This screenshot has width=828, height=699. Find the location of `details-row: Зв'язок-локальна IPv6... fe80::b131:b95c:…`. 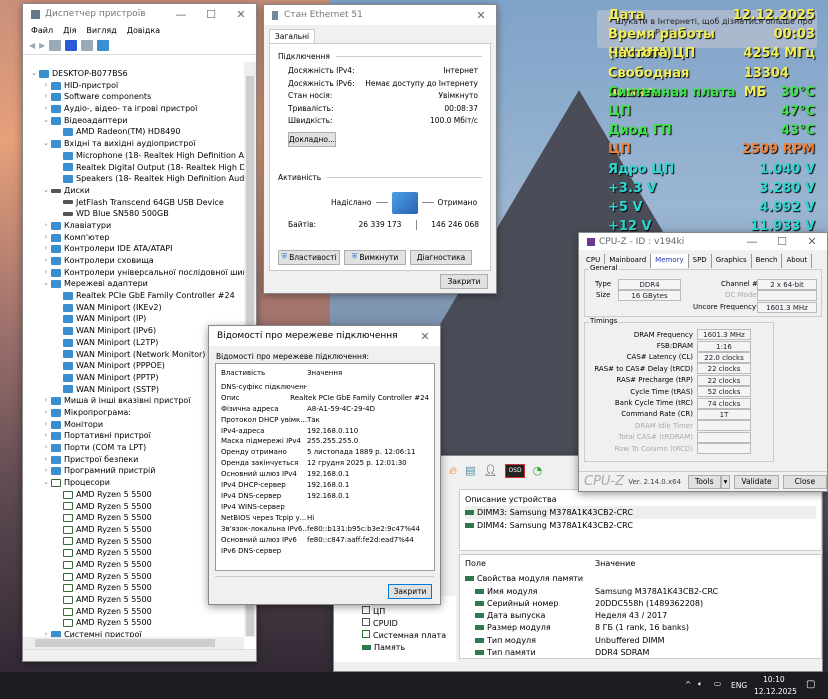

details-row: Зв'язок-локальна IPv6... fe80::b131:b95c:… is located at coordinates (325, 529).